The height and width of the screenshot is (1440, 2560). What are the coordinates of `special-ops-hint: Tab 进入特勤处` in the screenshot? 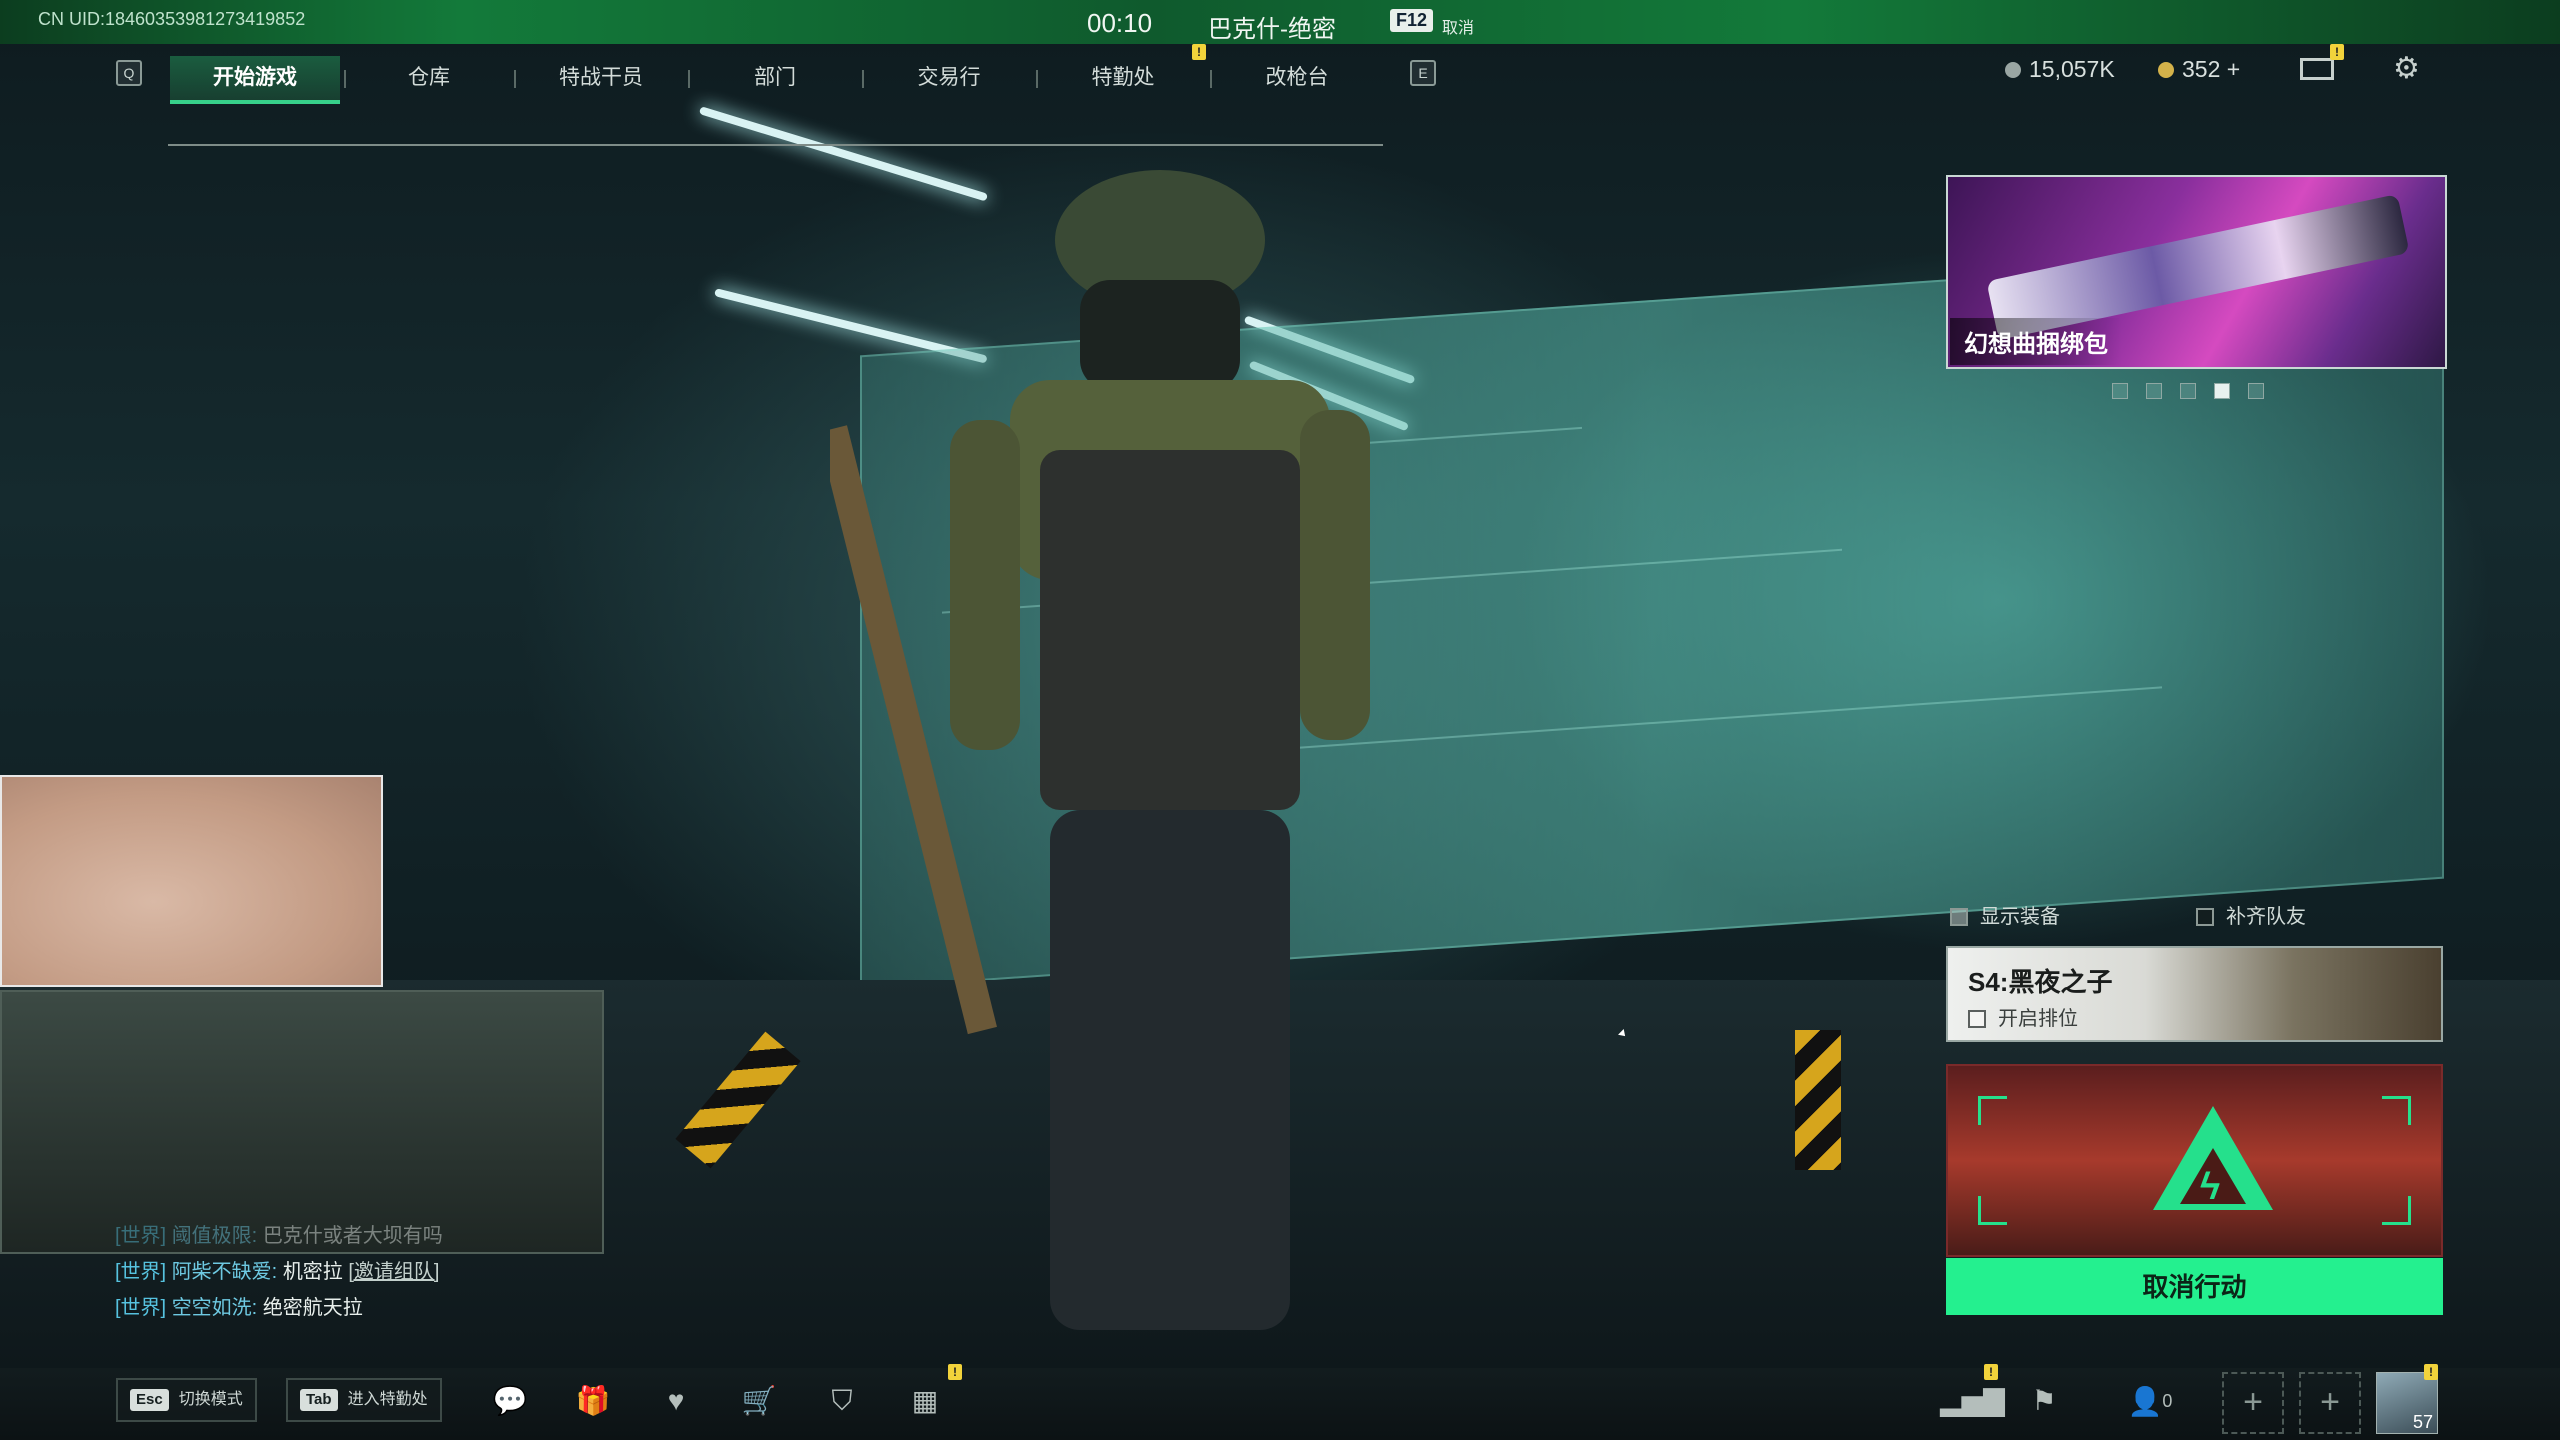 It's located at (364, 1400).